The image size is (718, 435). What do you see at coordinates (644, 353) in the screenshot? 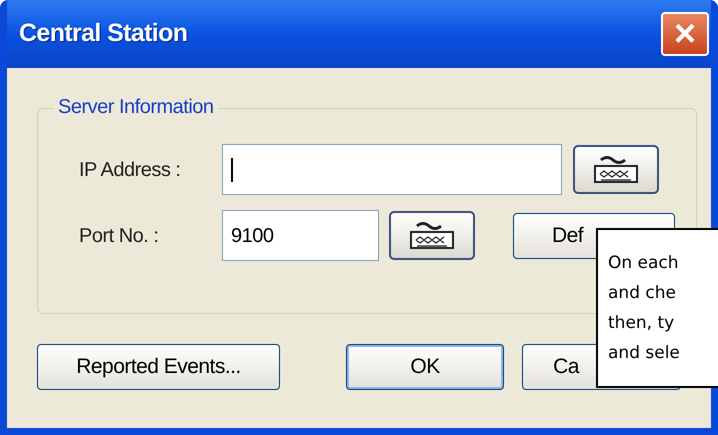
I see `note-text-line: and sele` at bounding box center [644, 353].